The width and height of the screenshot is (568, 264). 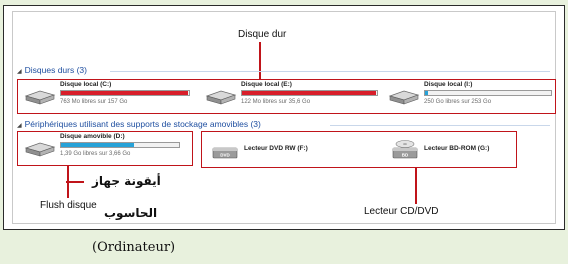 I want to click on dvd-drive-icon: DVD, so click(x=225, y=153).